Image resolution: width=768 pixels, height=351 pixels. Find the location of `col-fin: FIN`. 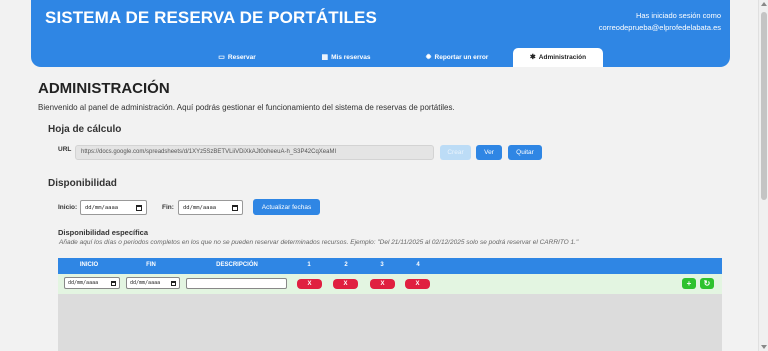

col-fin: FIN is located at coordinates (151, 265).